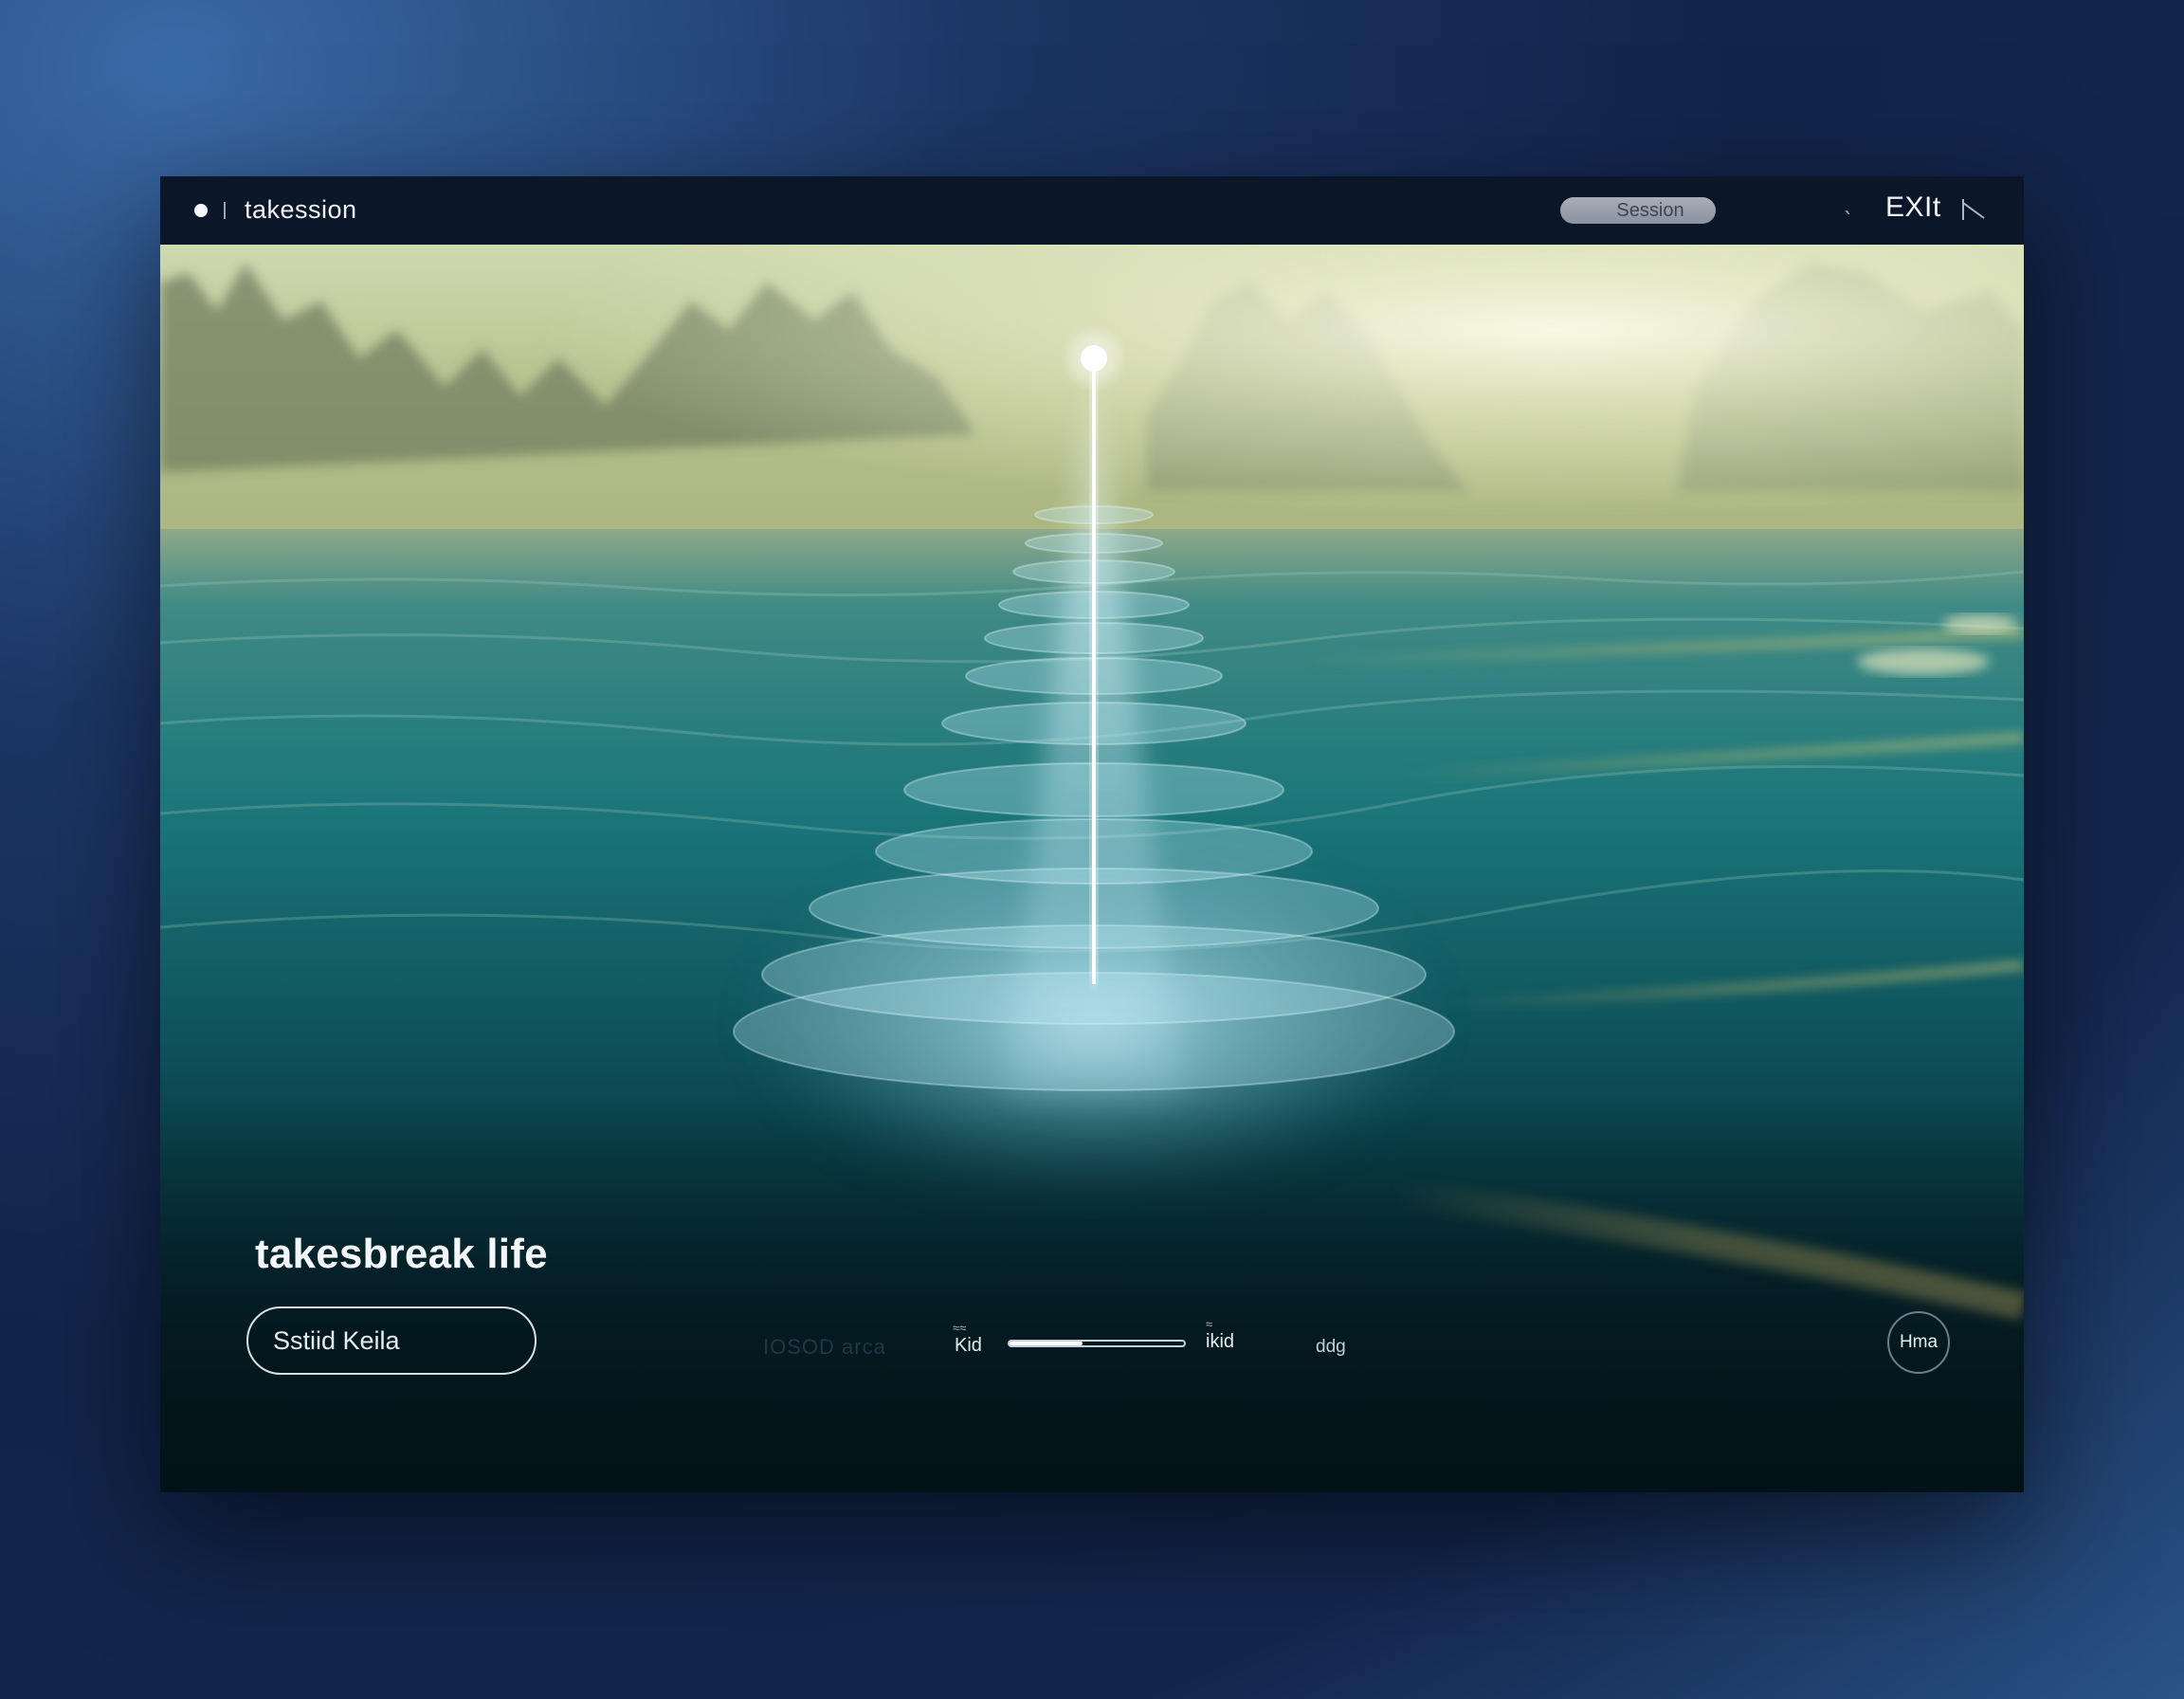 The height and width of the screenshot is (1699, 2184). Describe the element at coordinates (1209, 1324) in the screenshot. I see `right-tick-marks-icon: ≈` at that location.